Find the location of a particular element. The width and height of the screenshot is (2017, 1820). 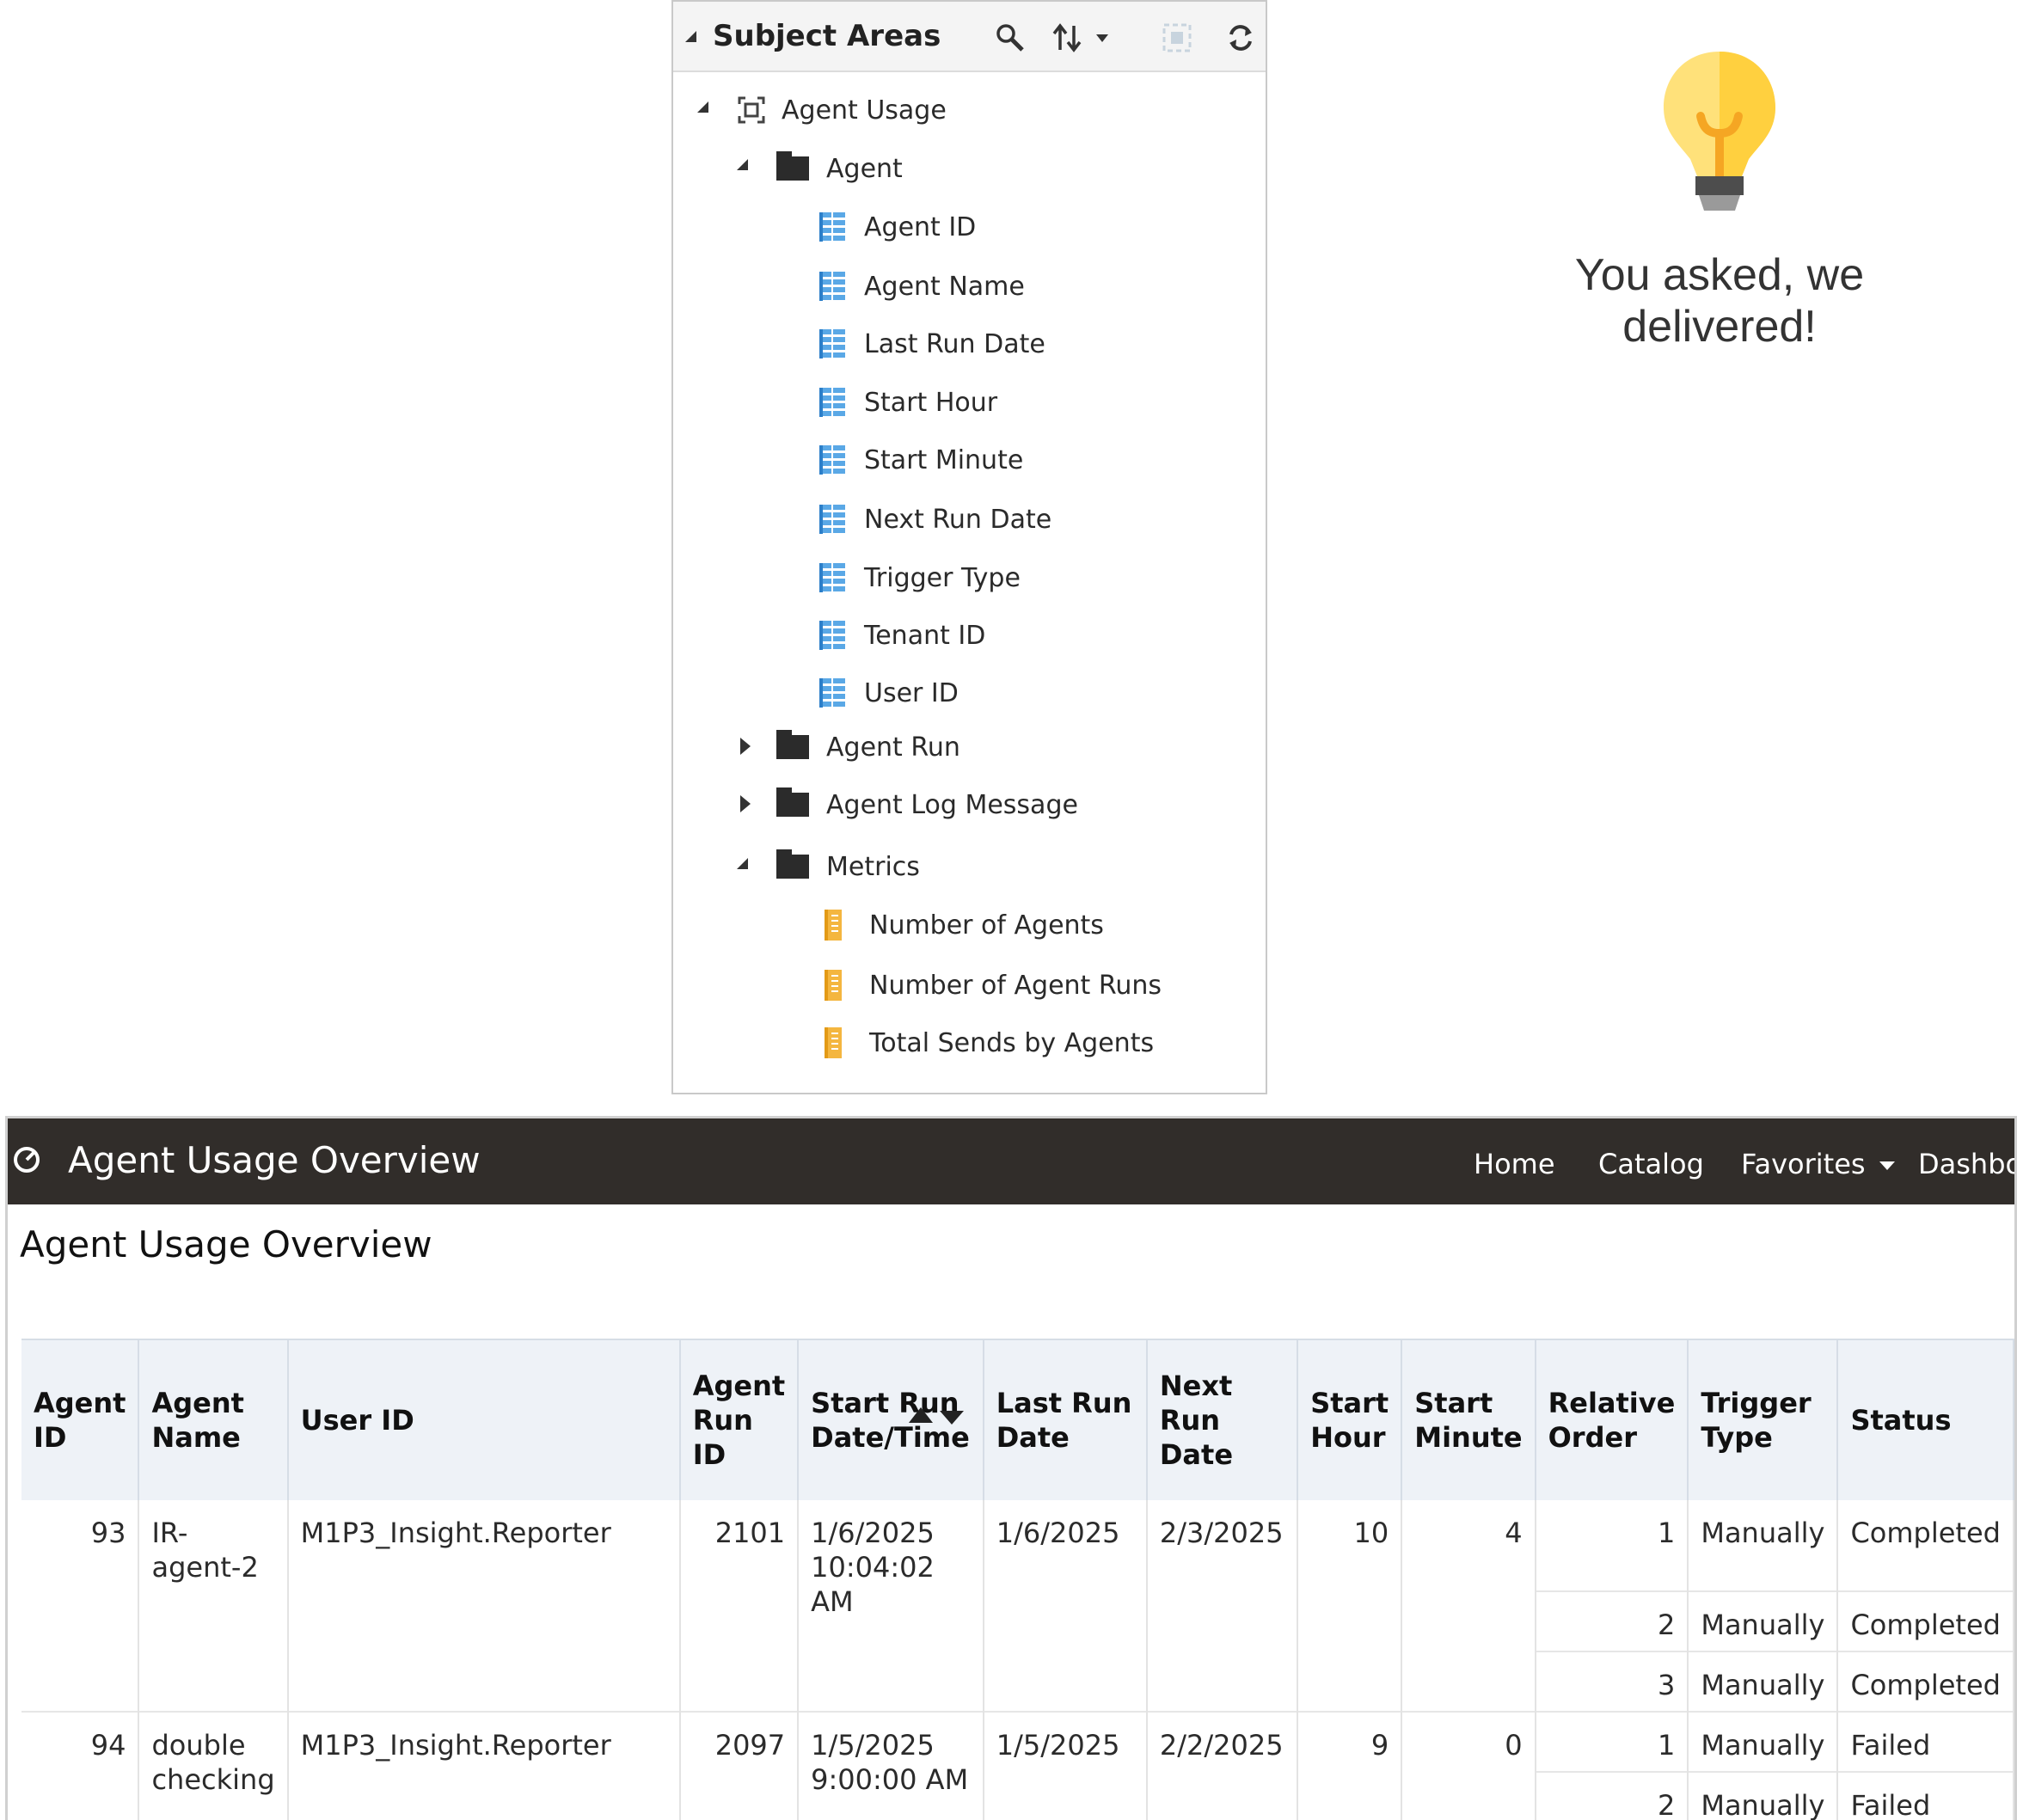

header-agent-id: Agent ID is located at coordinates (80, 1419).